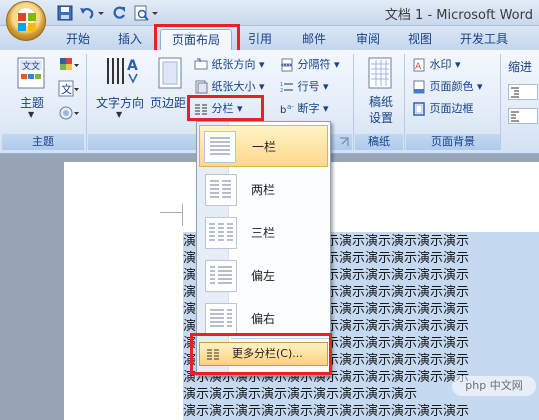  What do you see at coordinates (419, 87) in the screenshot?
I see `page-color-icon` at bounding box center [419, 87].